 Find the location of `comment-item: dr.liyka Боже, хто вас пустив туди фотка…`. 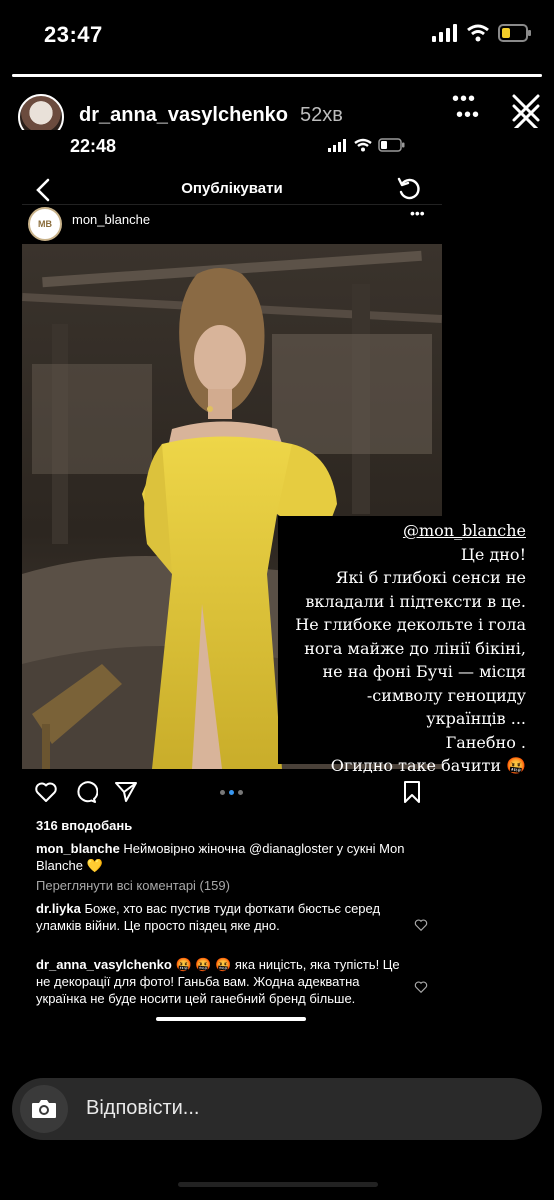

comment-item: dr.liyka Боже, хто вас пустив туди фотка… is located at coordinates (222, 917).